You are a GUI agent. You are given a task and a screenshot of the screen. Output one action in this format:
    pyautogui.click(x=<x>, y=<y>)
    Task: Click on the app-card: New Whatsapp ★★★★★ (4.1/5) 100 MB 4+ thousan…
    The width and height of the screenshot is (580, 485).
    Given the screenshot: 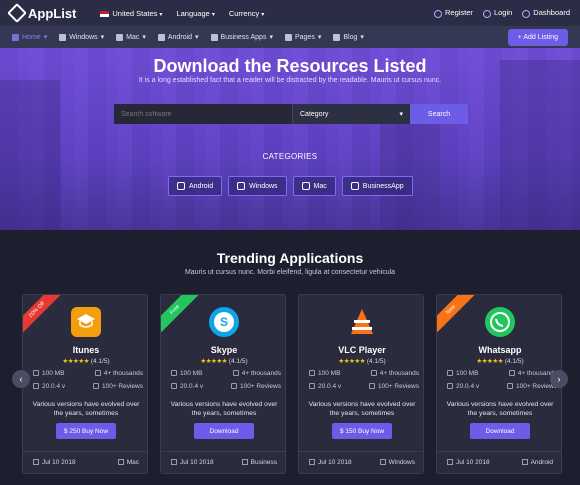 What is the action you would take?
    pyautogui.click(x=499, y=384)
    